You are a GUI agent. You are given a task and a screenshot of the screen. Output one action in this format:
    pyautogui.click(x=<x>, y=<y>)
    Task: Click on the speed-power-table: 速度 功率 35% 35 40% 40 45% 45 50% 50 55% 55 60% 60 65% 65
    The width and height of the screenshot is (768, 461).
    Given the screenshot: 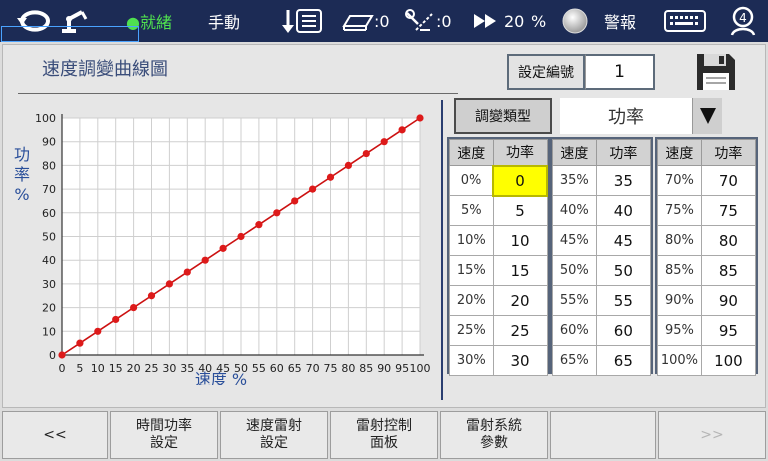 What is the action you would take?
    pyautogui.click(x=601, y=256)
    